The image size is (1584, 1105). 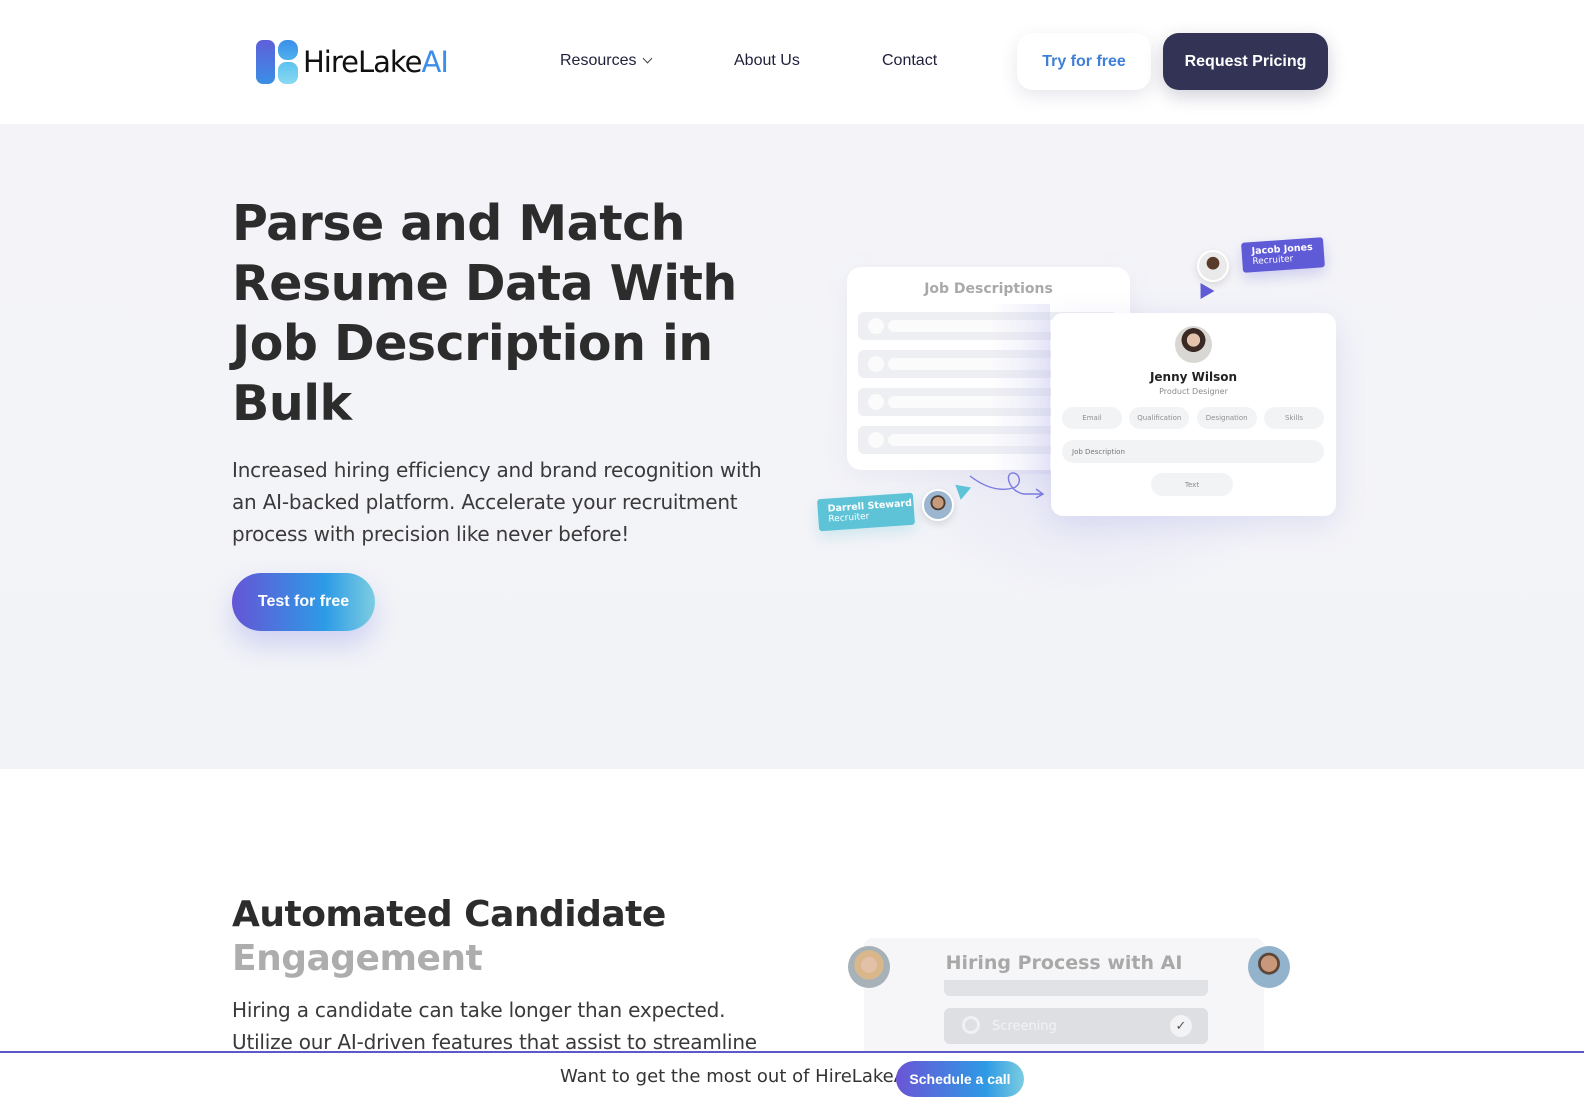 What do you see at coordinates (1092, 418) in the screenshot?
I see `tag-email: Email` at bounding box center [1092, 418].